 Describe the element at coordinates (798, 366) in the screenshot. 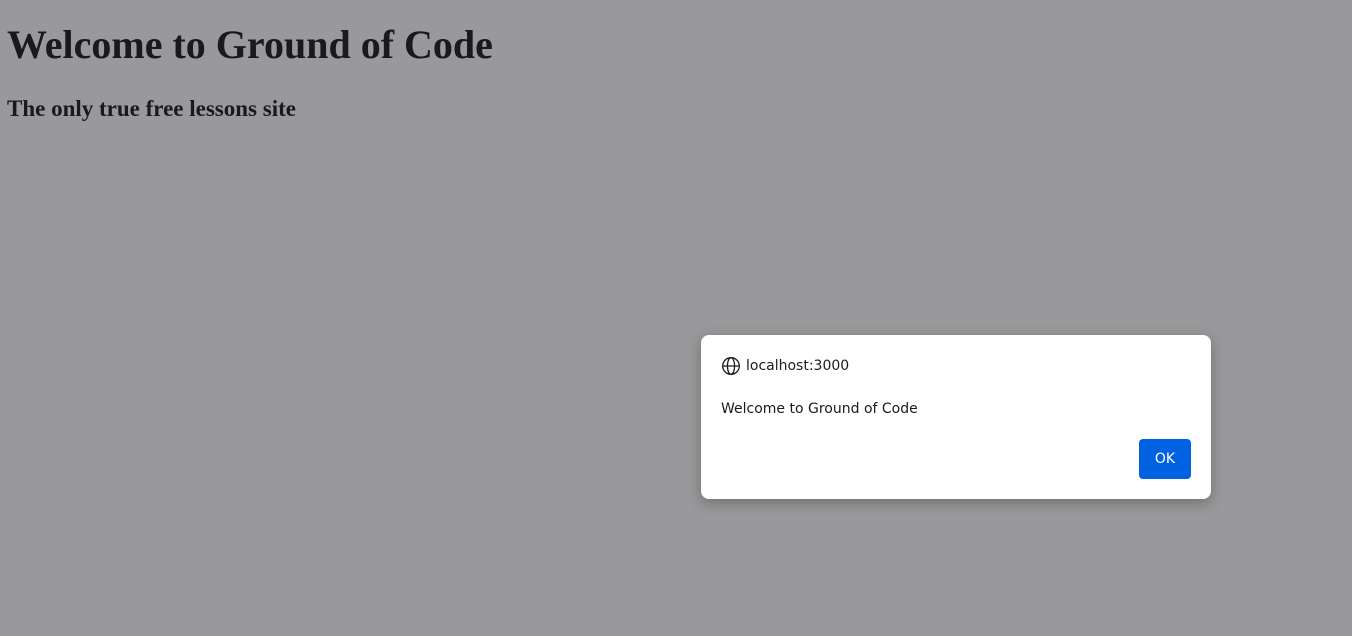

I see `dialog-origin: localhost:3000` at that location.